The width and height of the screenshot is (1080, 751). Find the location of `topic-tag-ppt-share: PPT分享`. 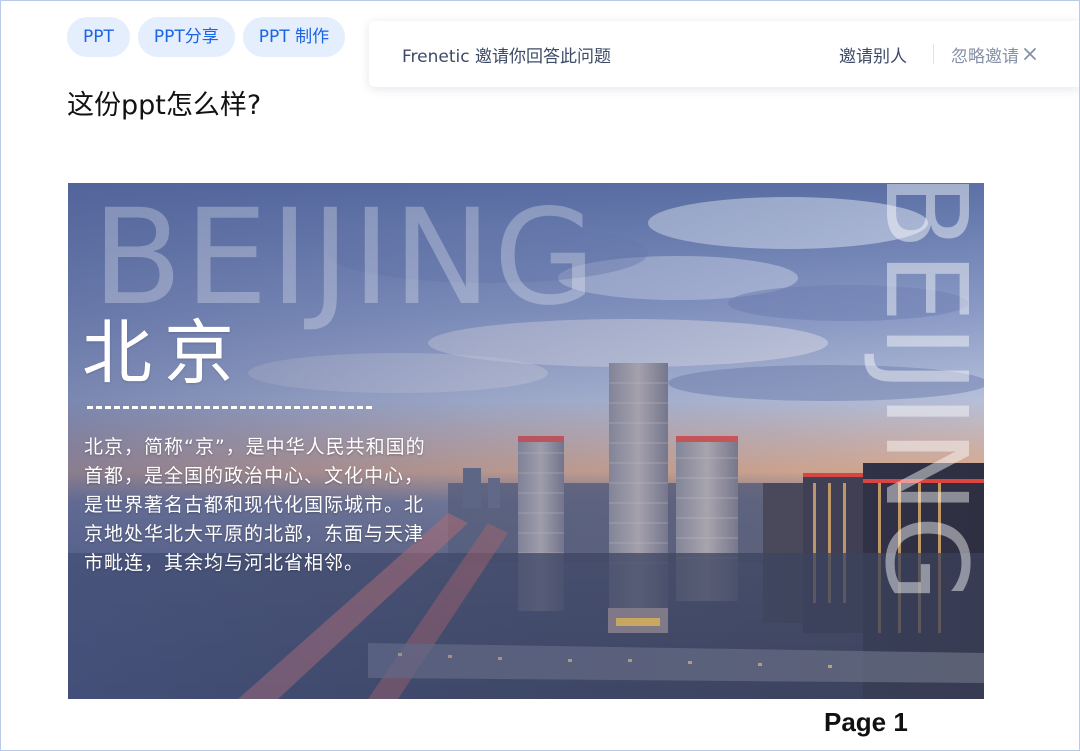

topic-tag-ppt-share: PPT分享 is located at coordinates (186, 37).